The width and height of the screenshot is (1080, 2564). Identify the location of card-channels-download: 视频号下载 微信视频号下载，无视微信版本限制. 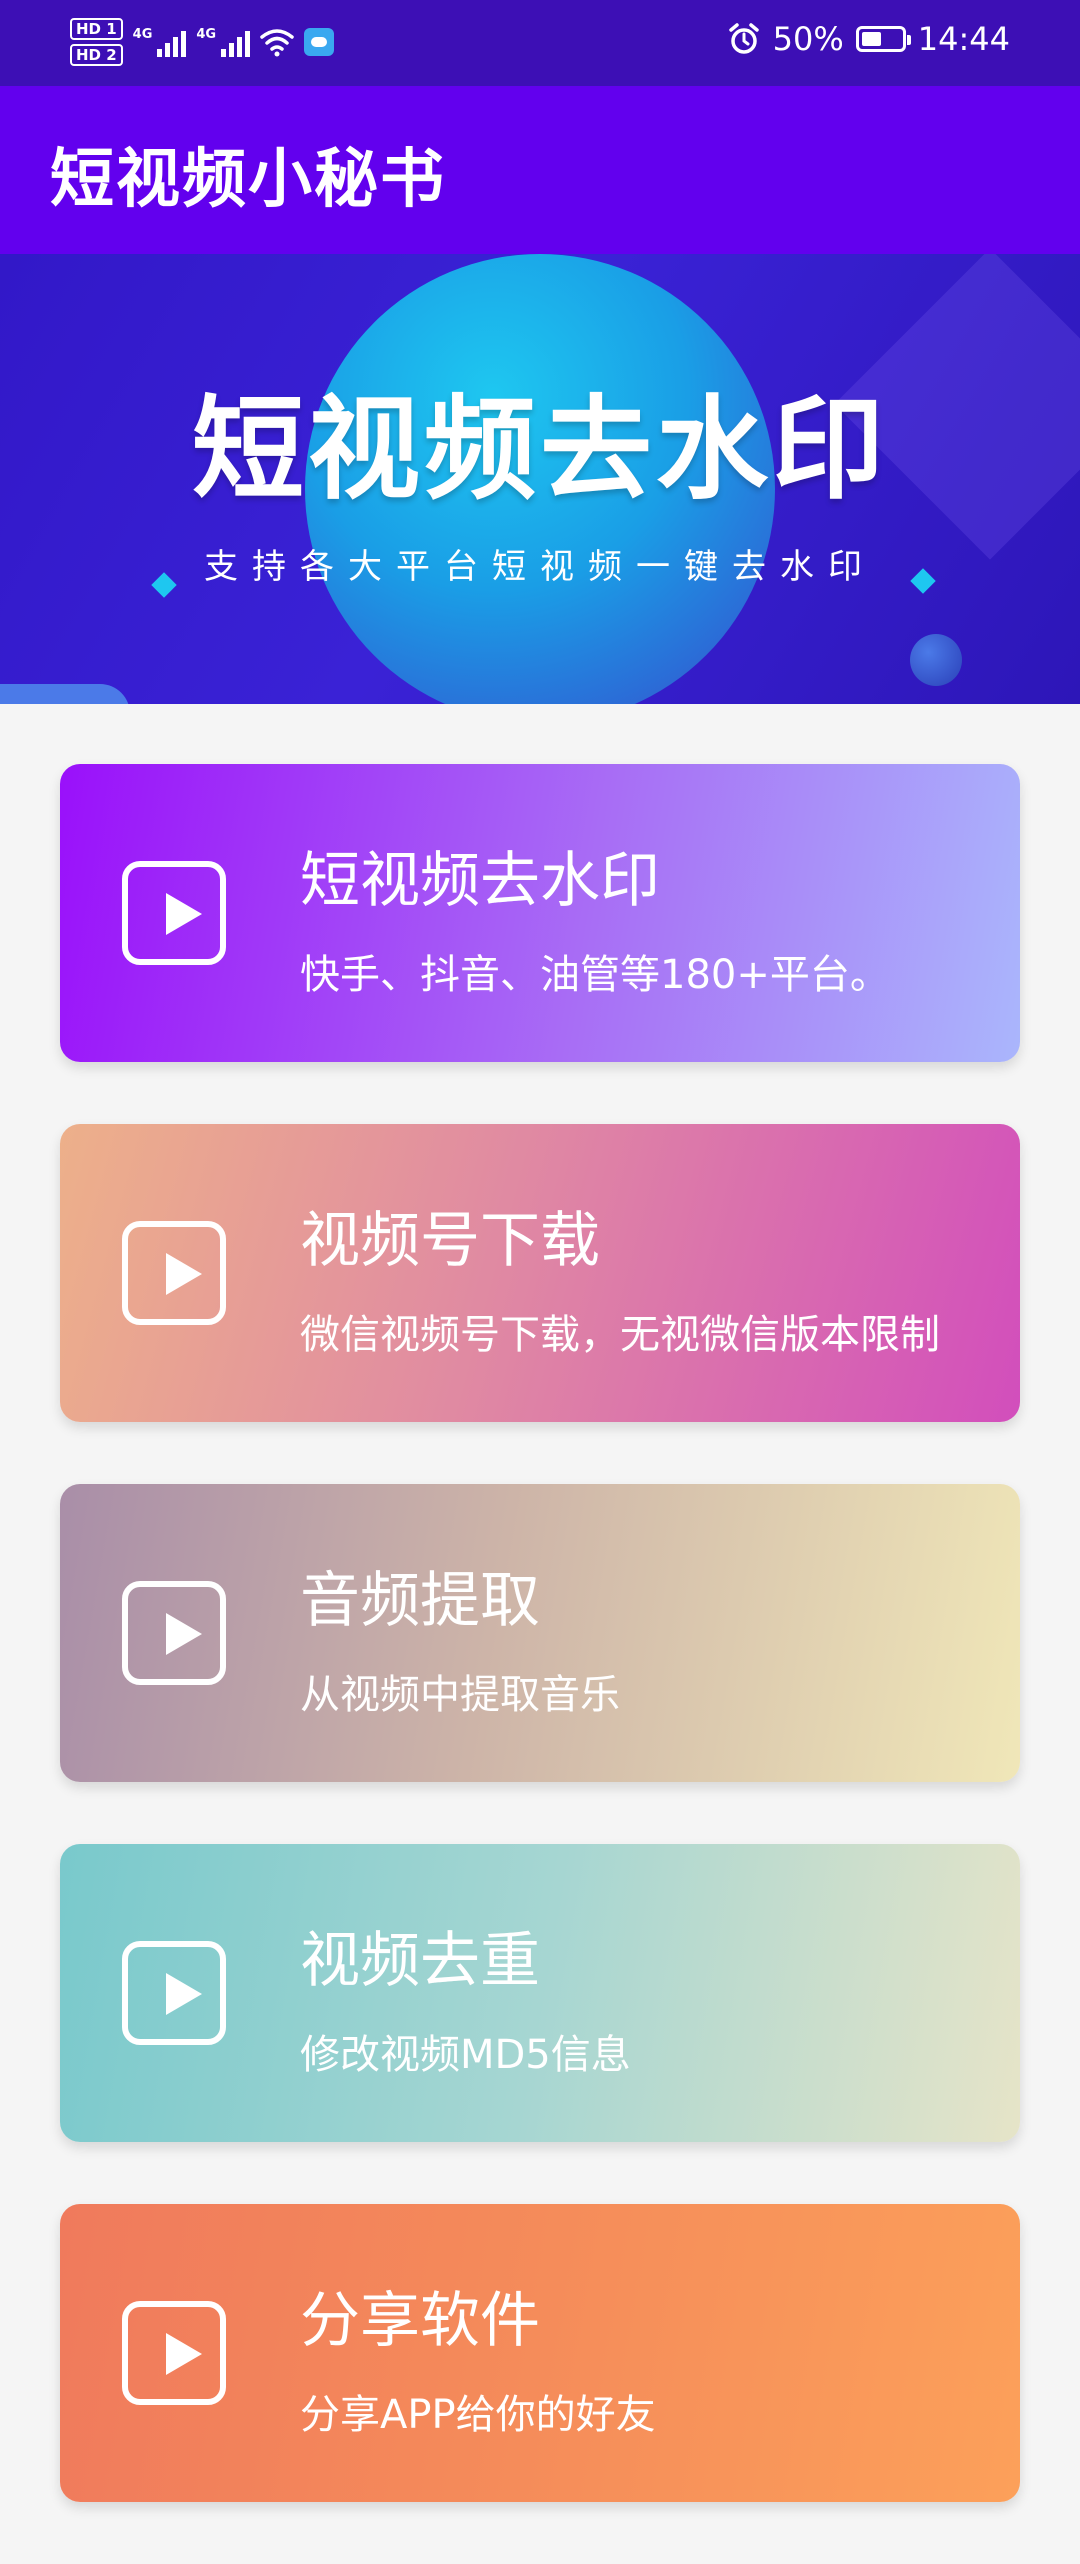
(540, 1273).